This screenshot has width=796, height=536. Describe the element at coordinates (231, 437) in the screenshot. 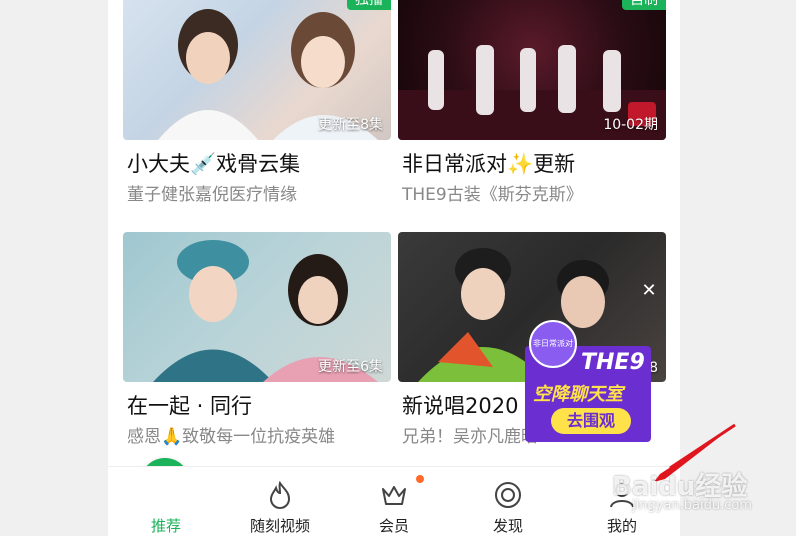

I see `video-subtitle: 感恩🙏致敬每一位抗疫英雄` at that location.